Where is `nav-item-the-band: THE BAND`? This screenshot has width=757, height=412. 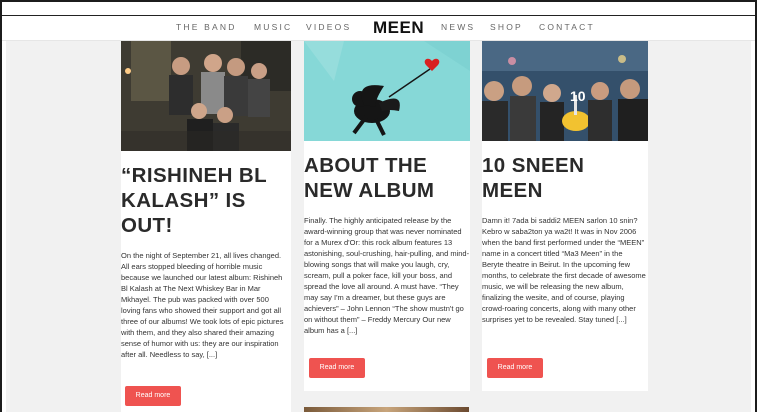
nav-item-the-band: THE BAND is located at coordinates (206, 27).